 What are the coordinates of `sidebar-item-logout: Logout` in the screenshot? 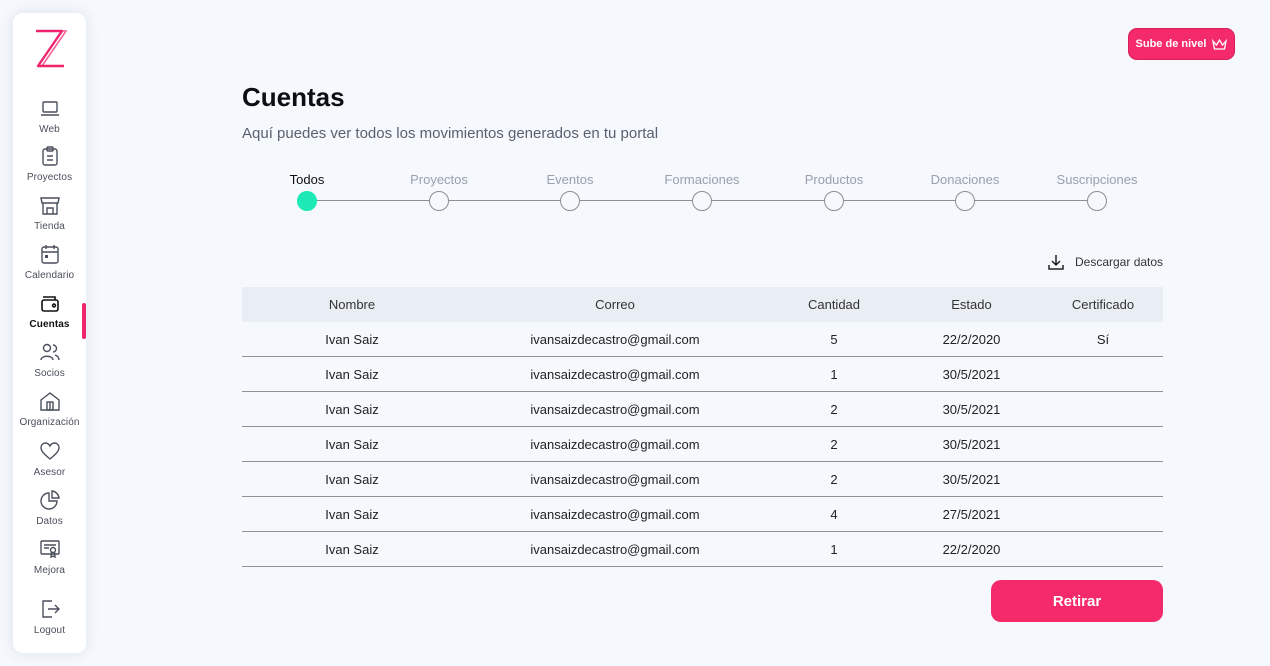 It's located at (49, 617).